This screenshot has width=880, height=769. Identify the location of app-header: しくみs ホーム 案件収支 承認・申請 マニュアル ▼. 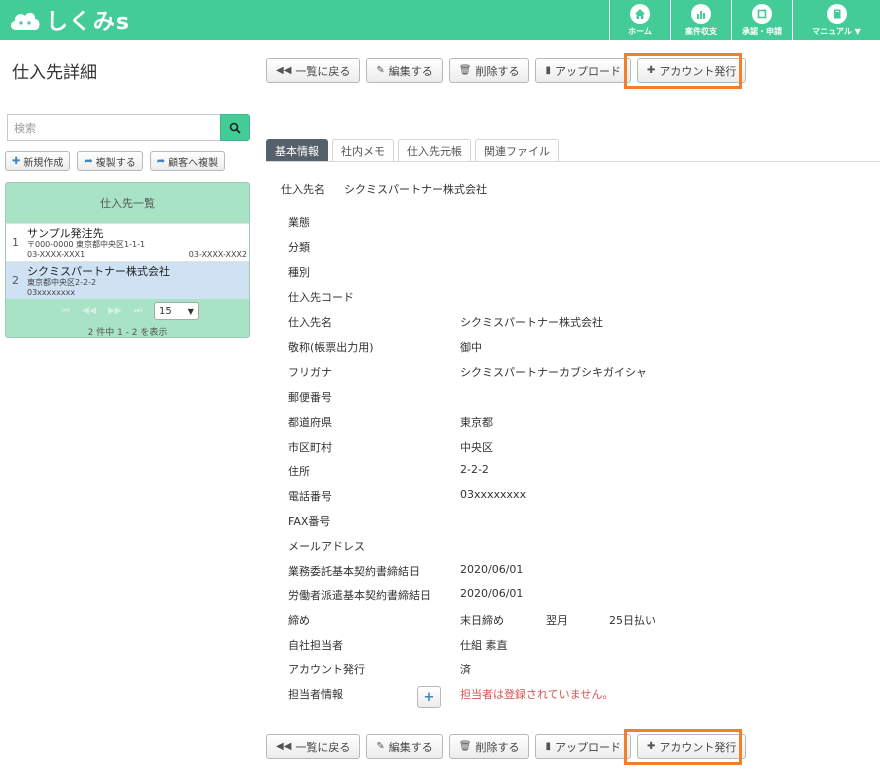
(440, 20).